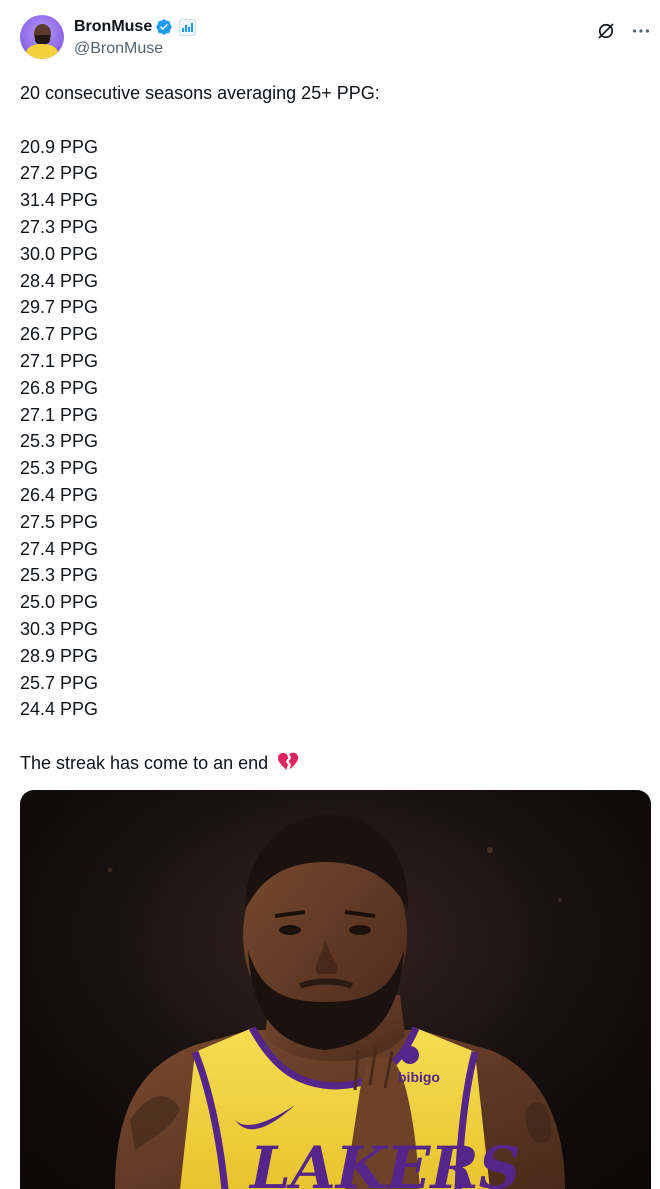  Describe the element at coordinates (113, 27) in the screenshot. I see `display-name: BronMuse` at that location.